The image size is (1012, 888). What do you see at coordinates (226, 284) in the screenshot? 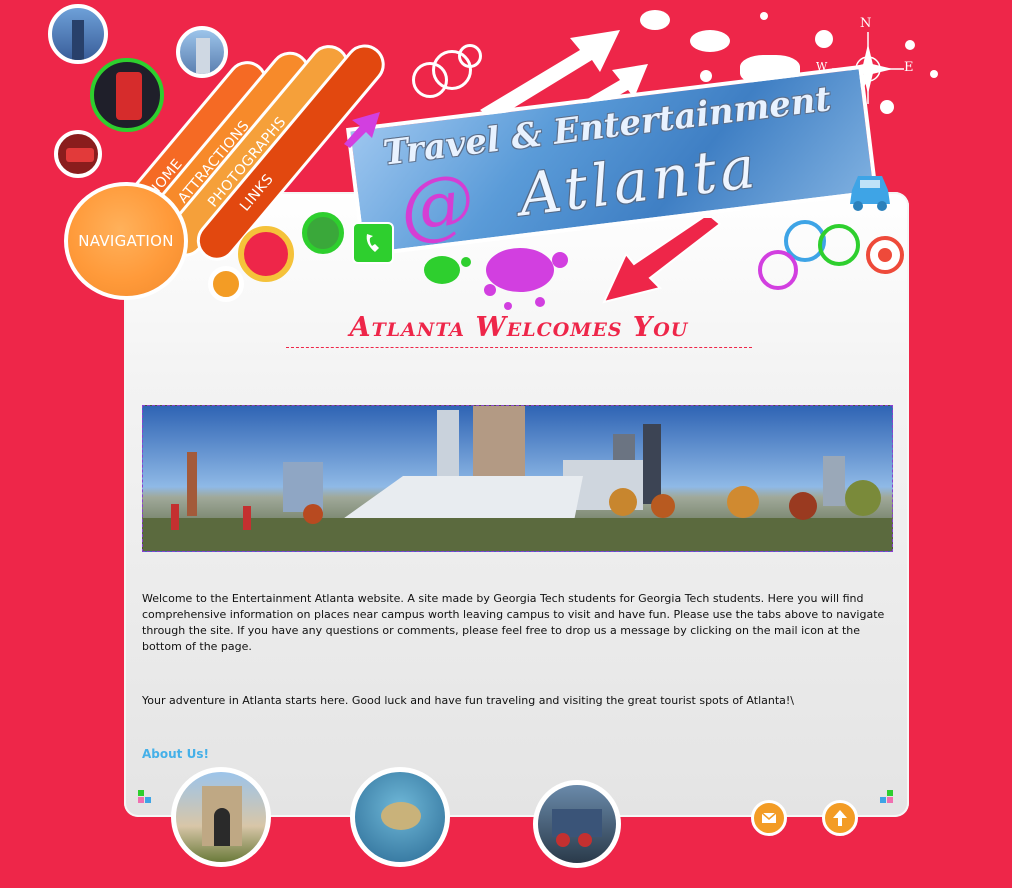
I see `orange-circle-decoration` at bounding box center [226, 284].